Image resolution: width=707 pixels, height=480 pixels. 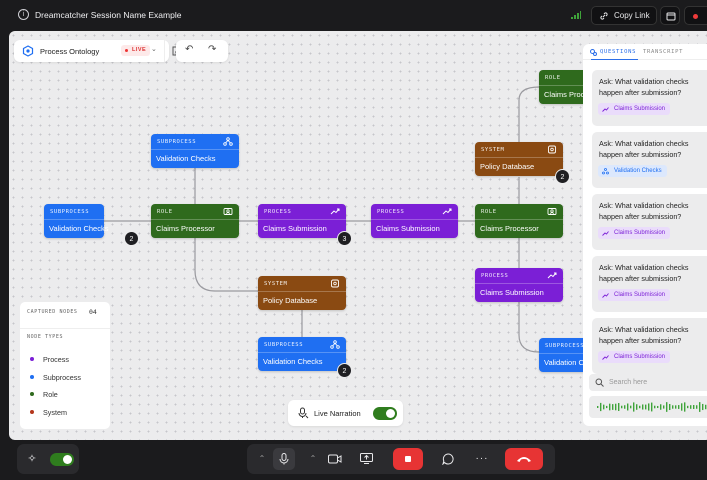 I want to click on question-node-tag: Validation Checks, so click(x=632, y=171).